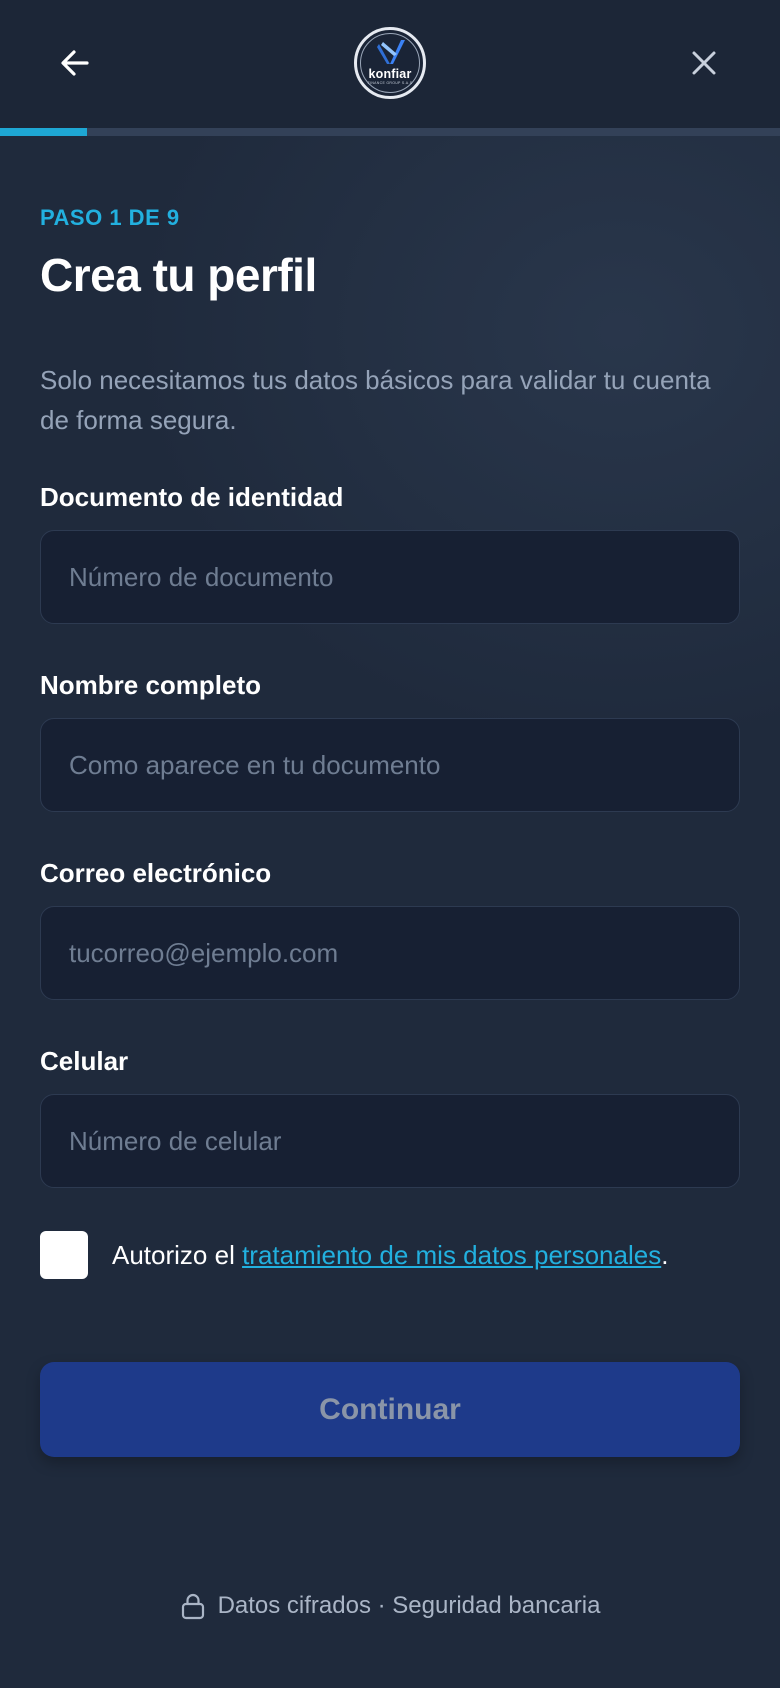 Image resolution: width=780 pixels, height=1688 pixels. Describe the element at coordinates (390, 765) in the screenshot. I see `full-name-input` at that location.